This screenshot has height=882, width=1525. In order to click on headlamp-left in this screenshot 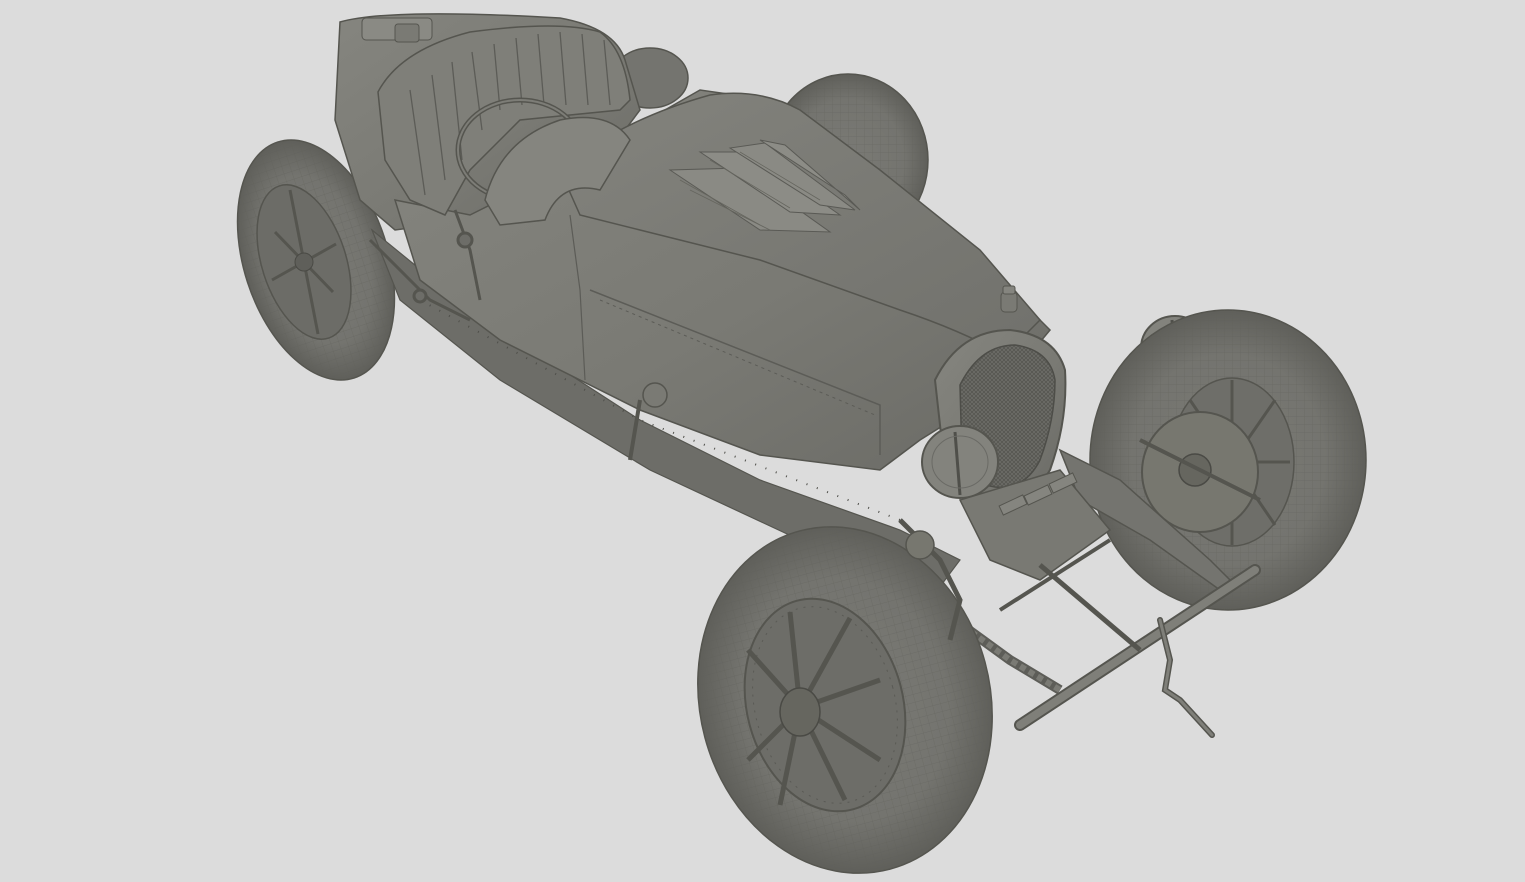, I will do `click(960, 462)`.